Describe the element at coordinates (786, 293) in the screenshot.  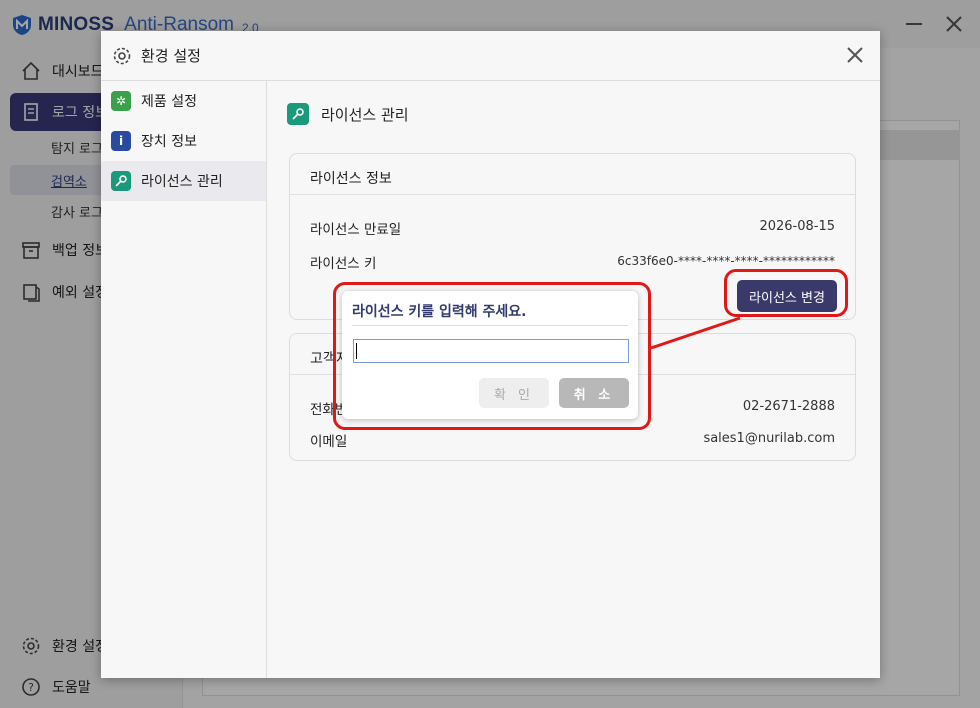
I see `highlight-change-license` at that location.